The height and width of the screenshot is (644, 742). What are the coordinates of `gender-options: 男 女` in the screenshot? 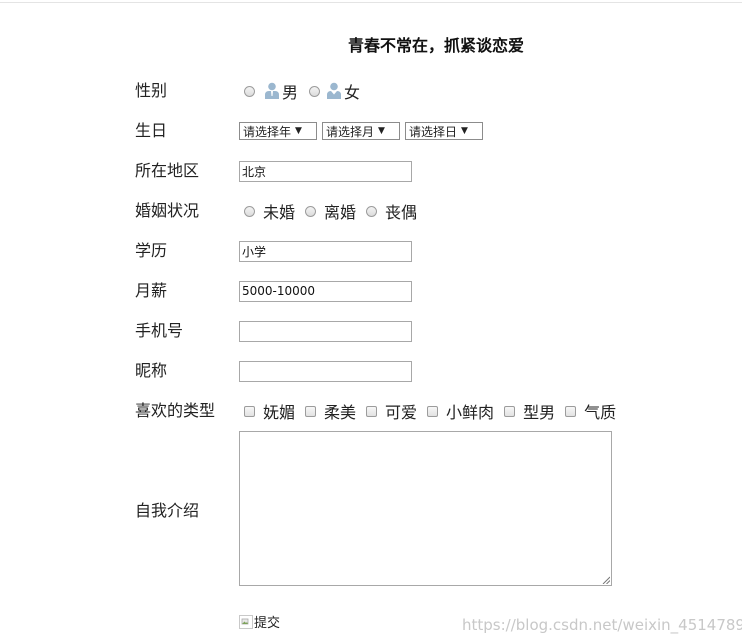 It's located at (302, 91).